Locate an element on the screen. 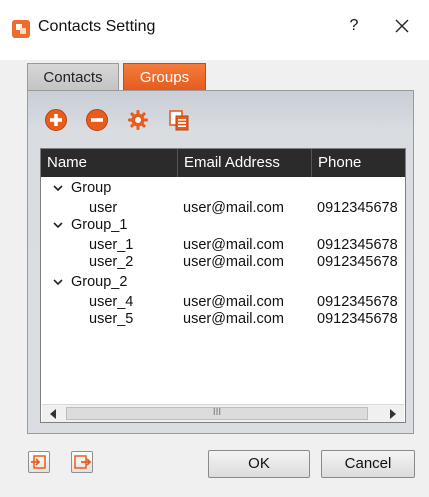 Image resolution: width=429 pixels, height=497 pixels. contact-name: user_4 is located at coordinates (111, 302).